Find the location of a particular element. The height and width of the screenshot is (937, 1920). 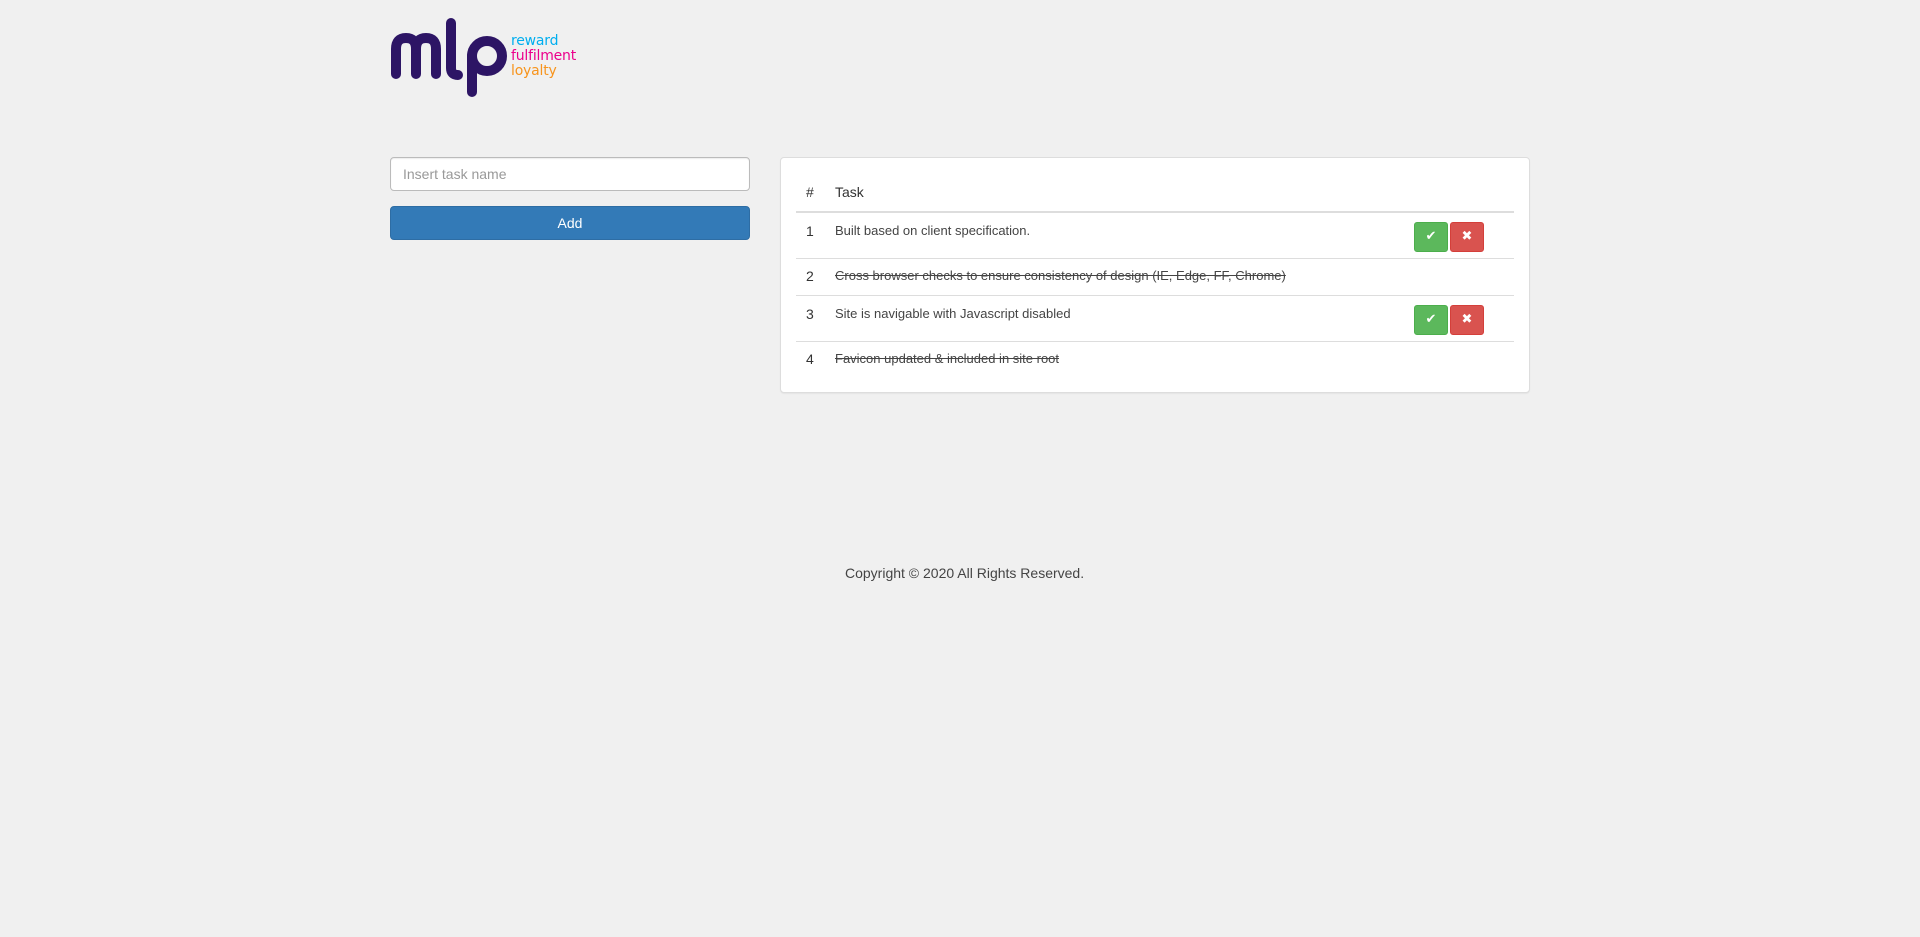

tagline-fulfilment: fulfilment is located at coordinates (544, 56).